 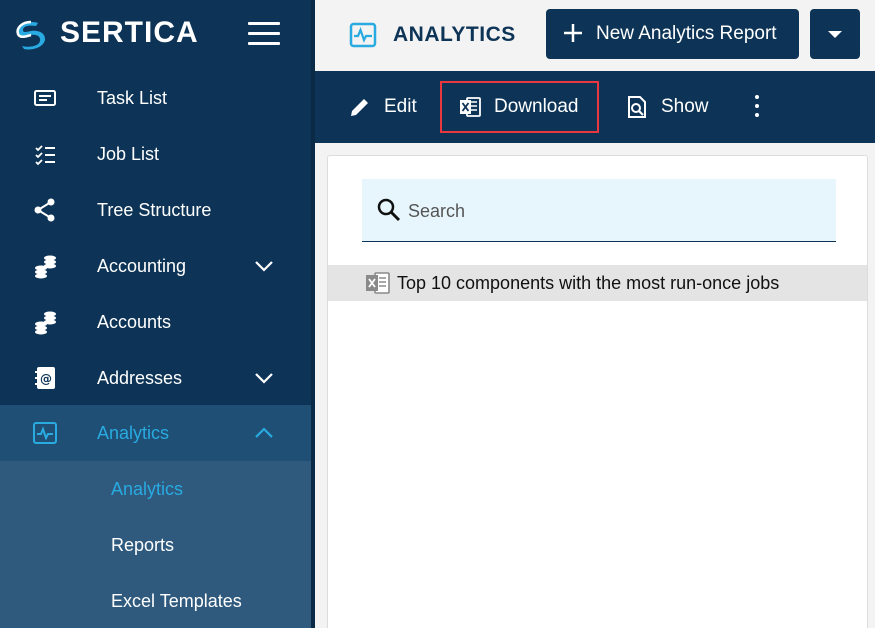 I want to click on sidebar-subitem-analytics: Analytics, so click(x=155, y=489).